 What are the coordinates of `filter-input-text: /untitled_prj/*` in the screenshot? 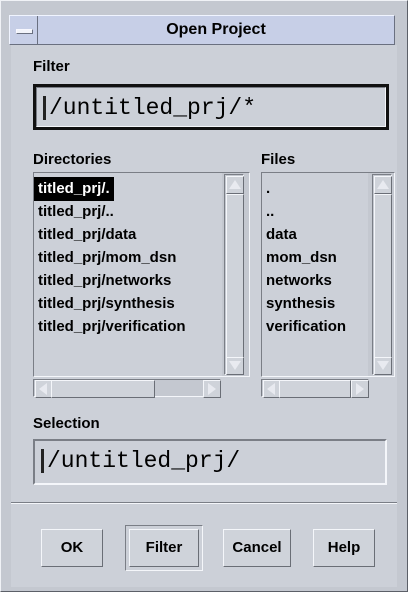 It's located at (153, 108).